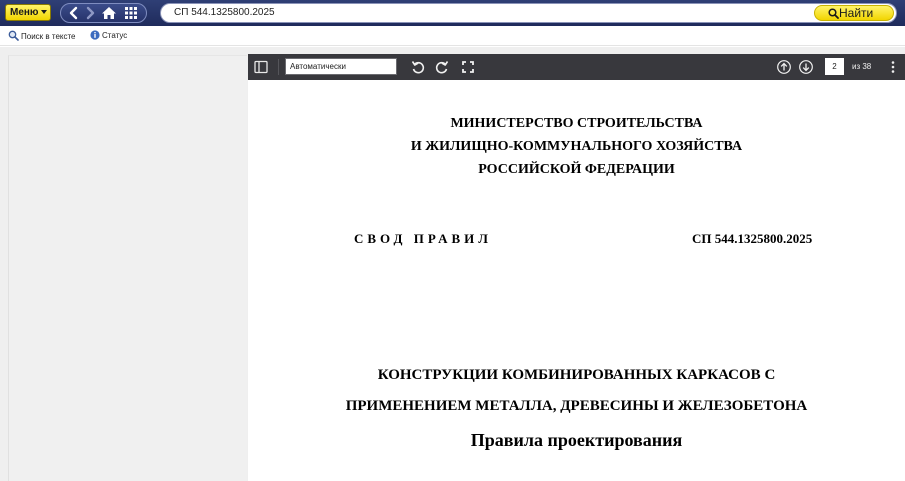 The height and width of the screenshot is (481, 905). I want to click on search-in-text-label: Поиск в тексте, so click(48, 36).